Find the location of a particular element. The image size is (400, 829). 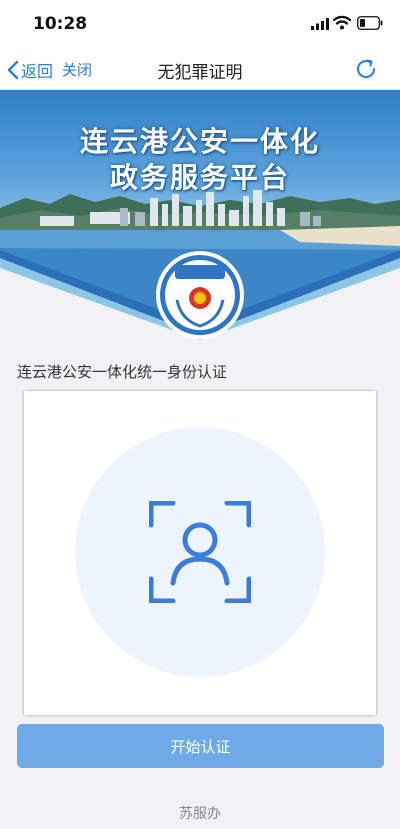

face-recognition-icon is located at coordinates (200, 552).